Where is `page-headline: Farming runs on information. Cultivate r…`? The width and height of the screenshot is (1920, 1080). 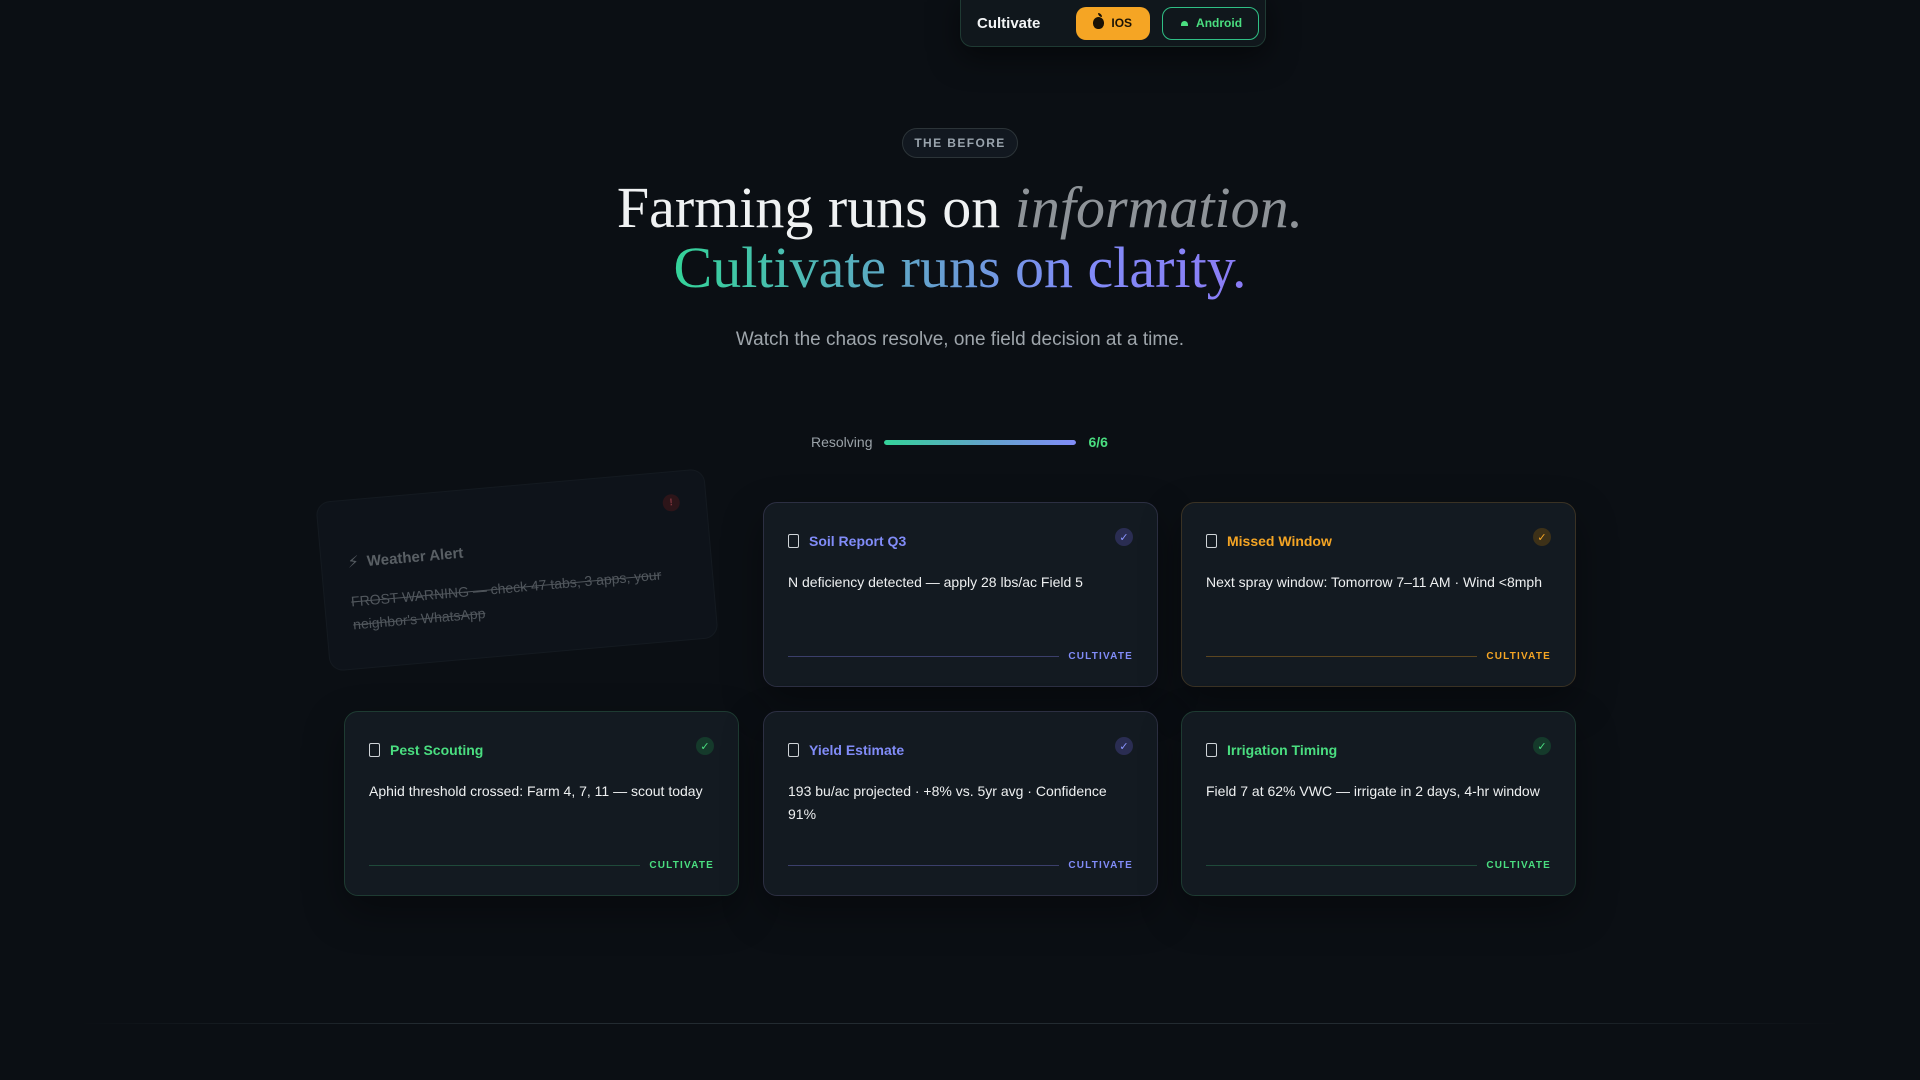
page-headline: Farming runs on information. Cultivate r… is located at coordinates (960, 238).